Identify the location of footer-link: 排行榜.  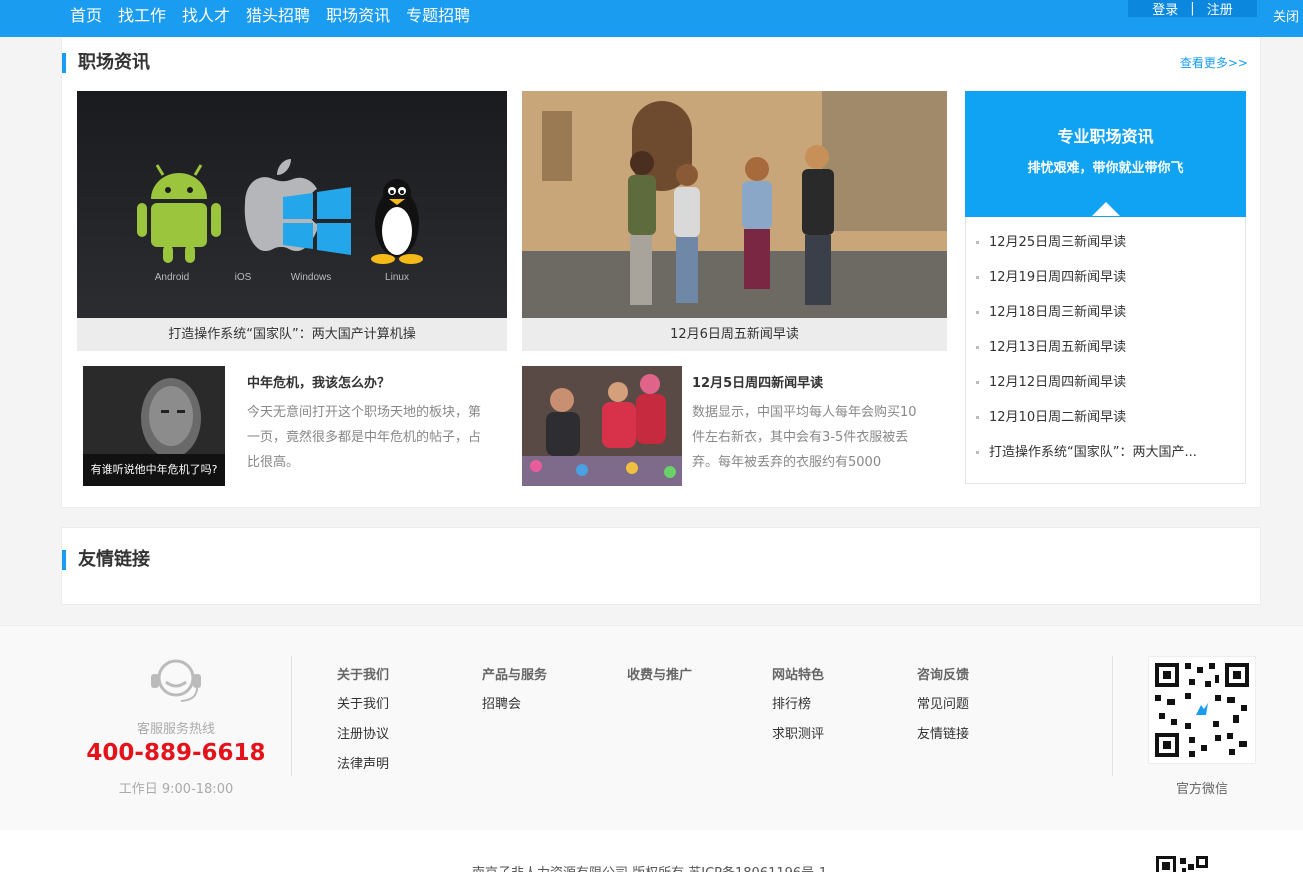
(798, 712).